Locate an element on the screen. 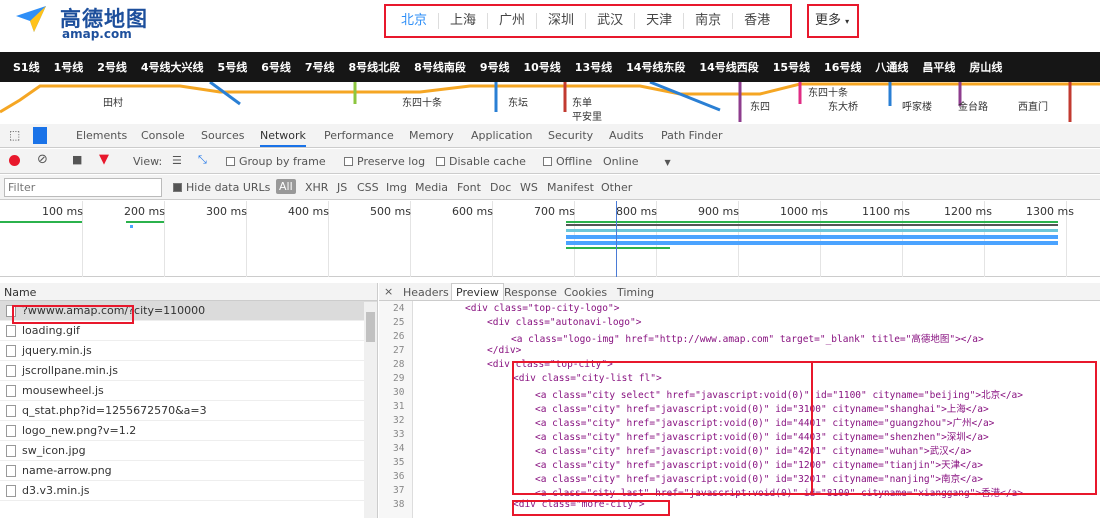 The height and width of the screenshot is (518, 1100). tab-memory: Memory is located at coordinates (431, 135).